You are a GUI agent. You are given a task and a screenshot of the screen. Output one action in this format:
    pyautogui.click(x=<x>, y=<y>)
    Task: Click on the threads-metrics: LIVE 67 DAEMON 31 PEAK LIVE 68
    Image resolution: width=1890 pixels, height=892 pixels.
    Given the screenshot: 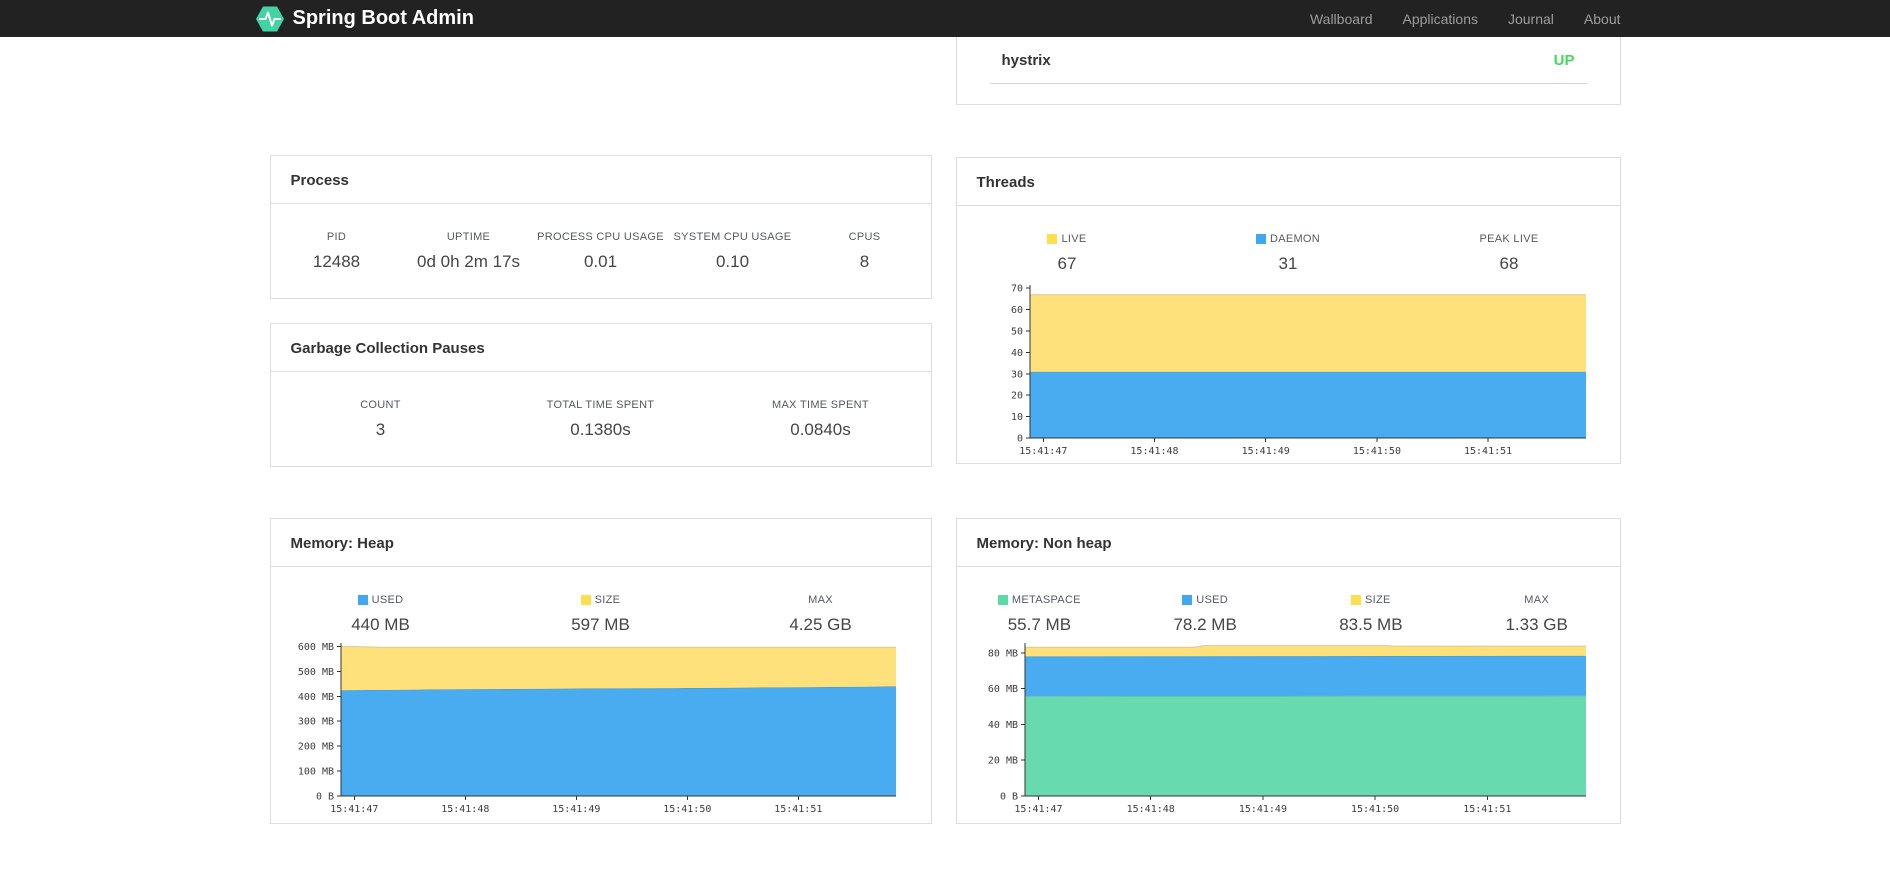 What is the action you would take?
    pyautogui.click(x=1288, y=240)
    